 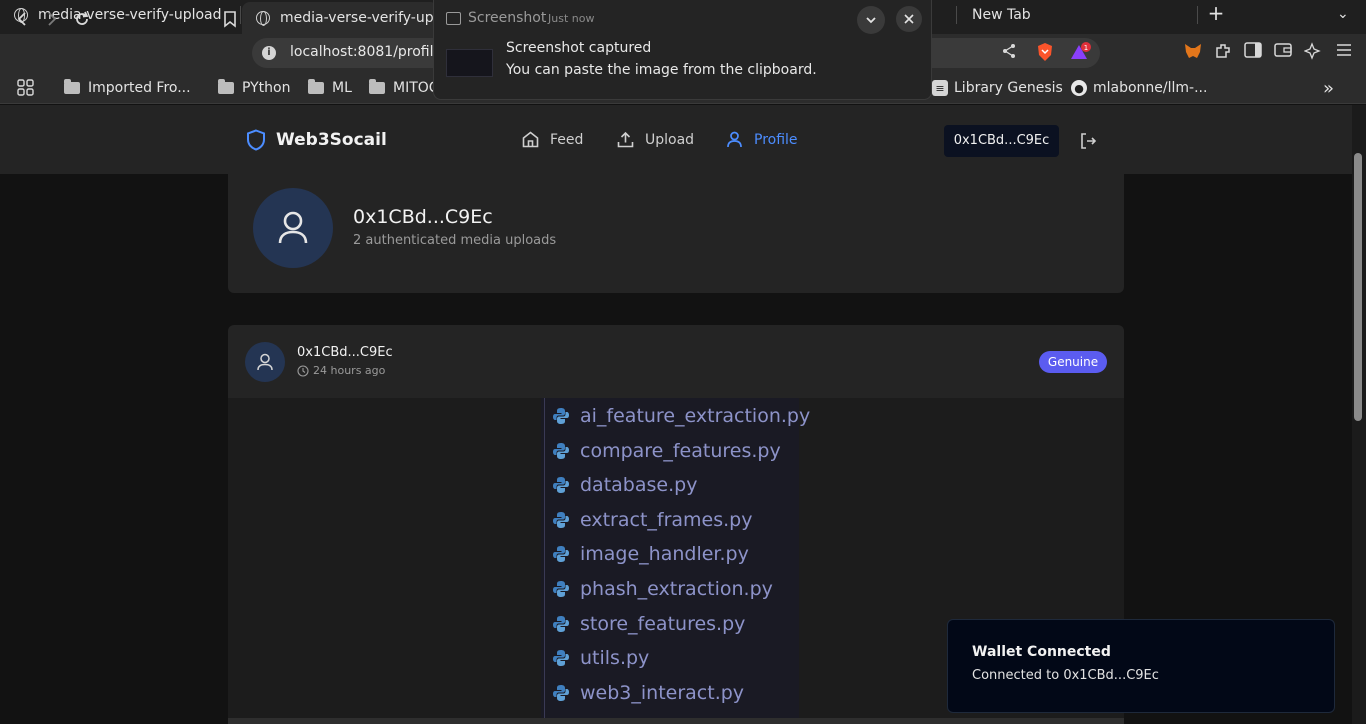 I want to click on tab-label: New Tab, so click(x=1001, y=15).